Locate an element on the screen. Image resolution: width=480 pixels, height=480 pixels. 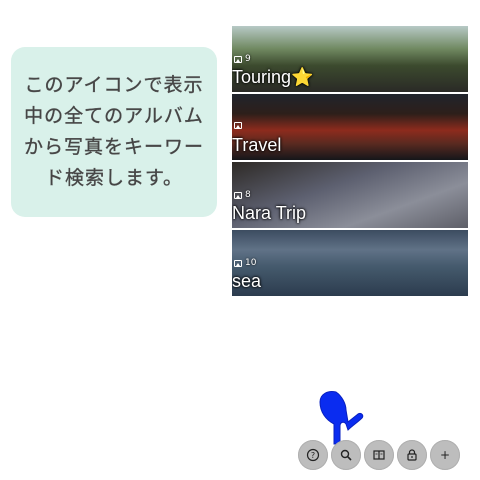
album-item-nara-trip: 8 Nara Trip is located at coordinates (350, 195).